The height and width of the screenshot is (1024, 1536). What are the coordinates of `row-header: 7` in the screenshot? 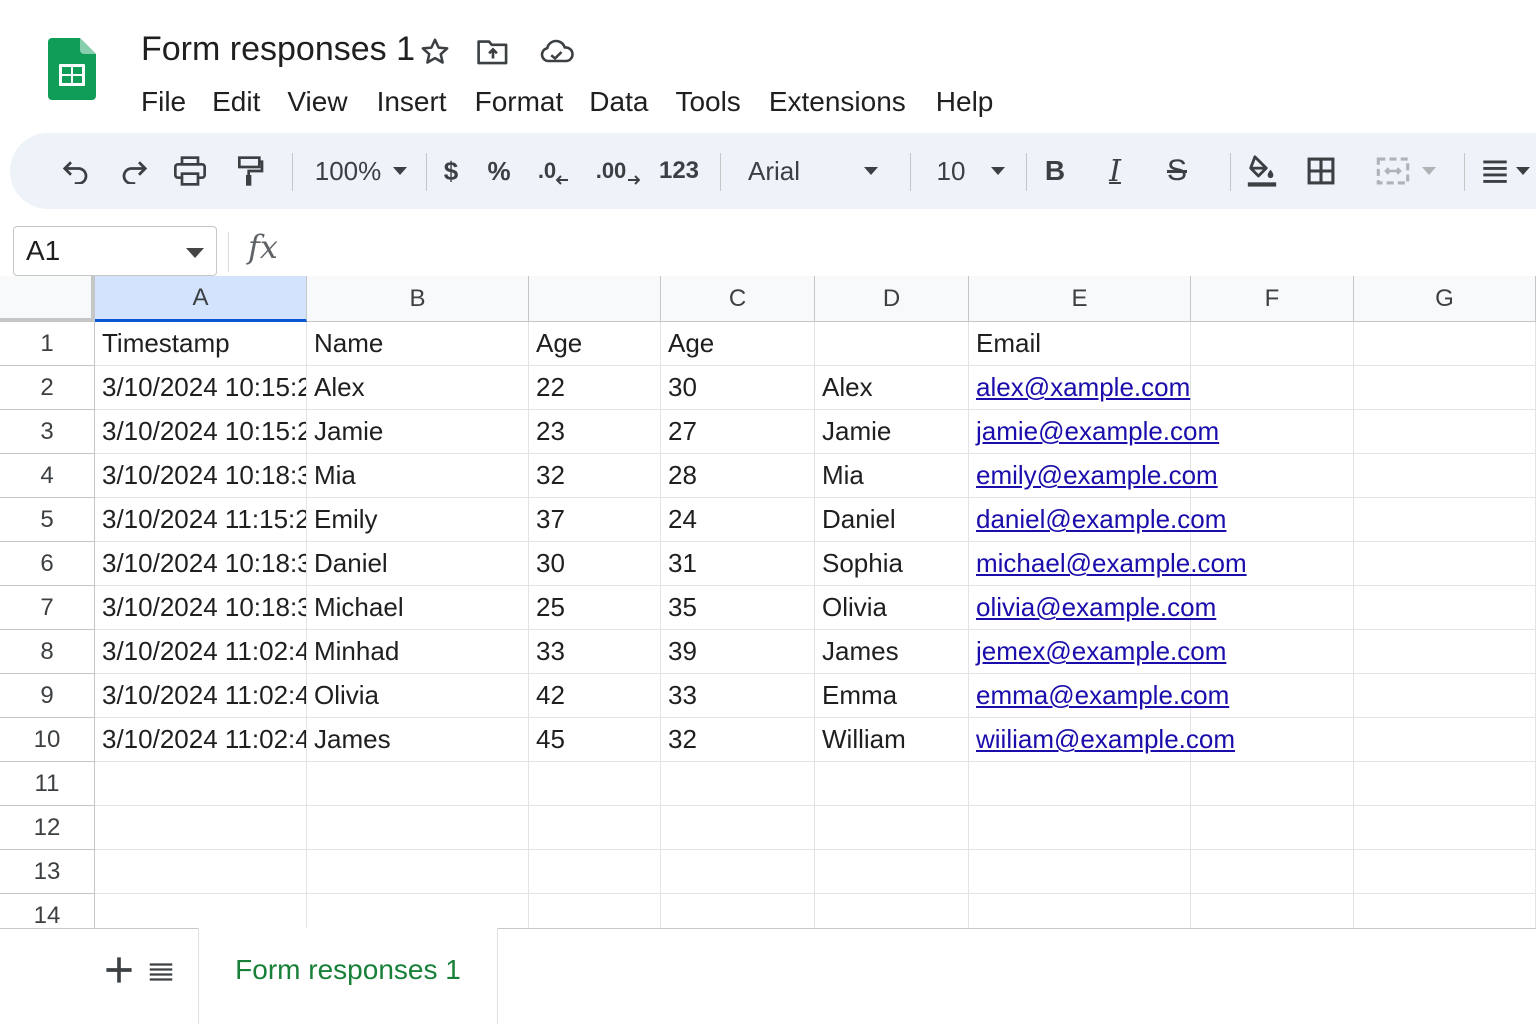 It's located at (47, 608).